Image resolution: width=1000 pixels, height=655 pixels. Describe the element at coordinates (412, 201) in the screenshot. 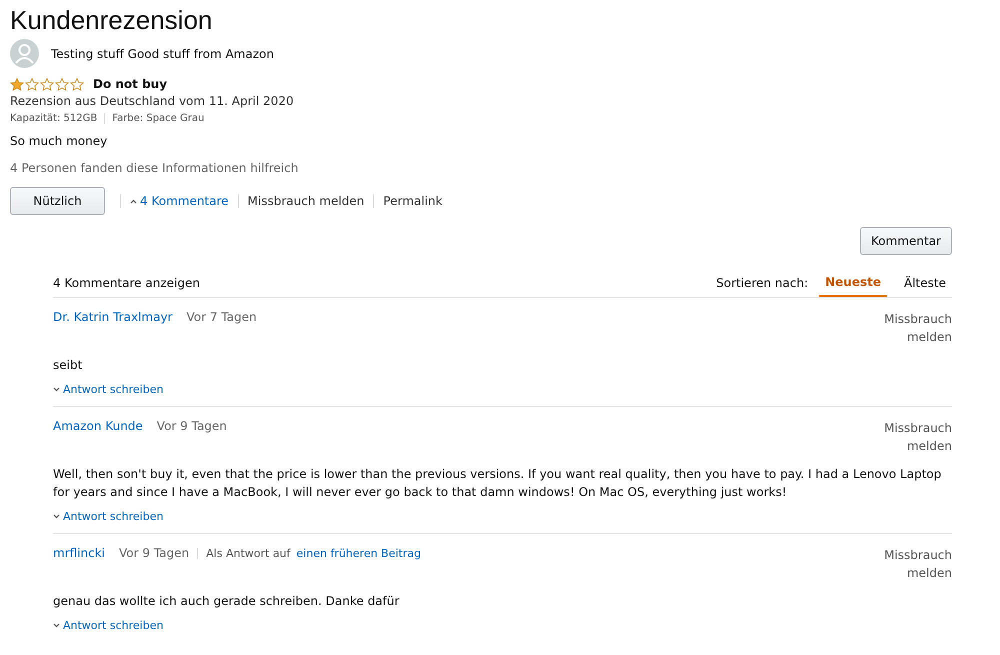

I see `permalink-link: Permalink` at that location.